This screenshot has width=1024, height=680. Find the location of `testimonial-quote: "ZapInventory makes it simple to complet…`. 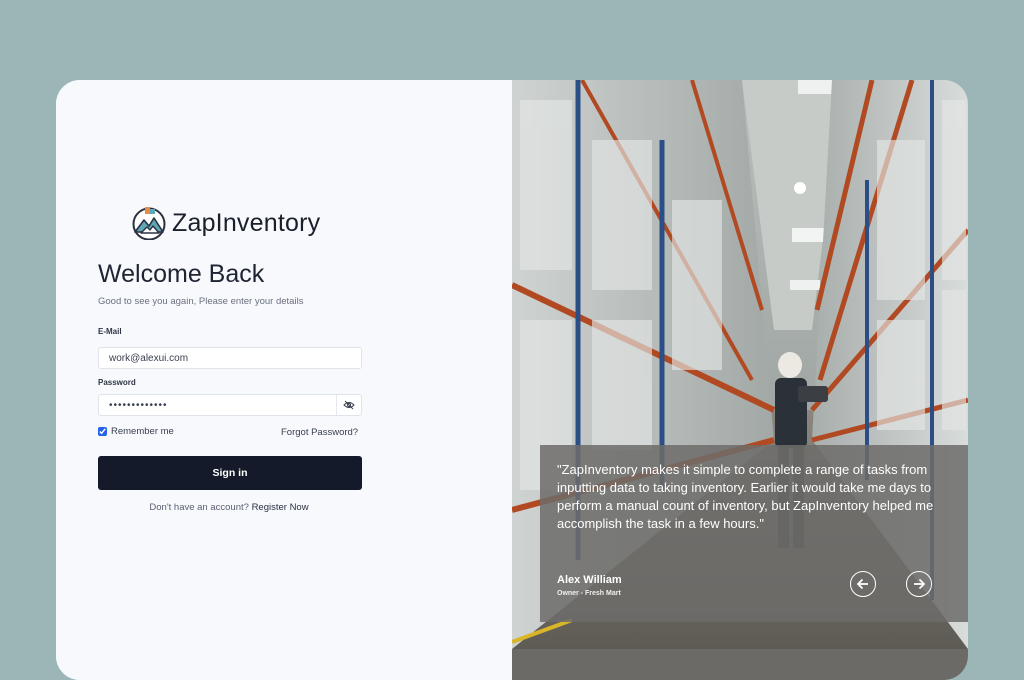

testimonial-quote: "ZapInventory makes it simple to complet… is located at coordinates (745, 496).